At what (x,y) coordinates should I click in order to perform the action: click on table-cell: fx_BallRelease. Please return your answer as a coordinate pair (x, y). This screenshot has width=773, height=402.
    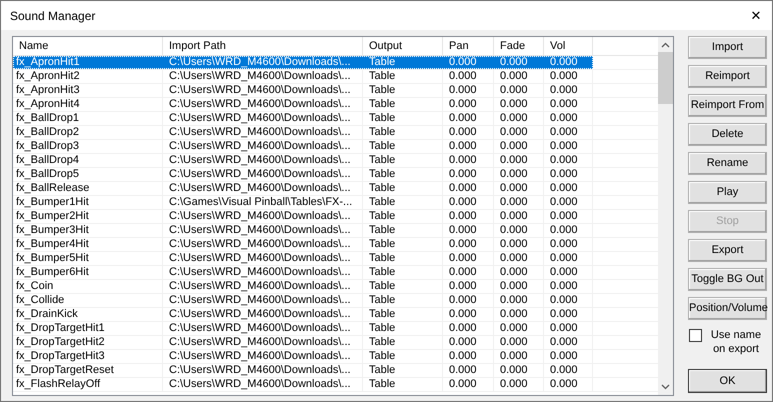
    Looking at the image, I should click on (53, 188).